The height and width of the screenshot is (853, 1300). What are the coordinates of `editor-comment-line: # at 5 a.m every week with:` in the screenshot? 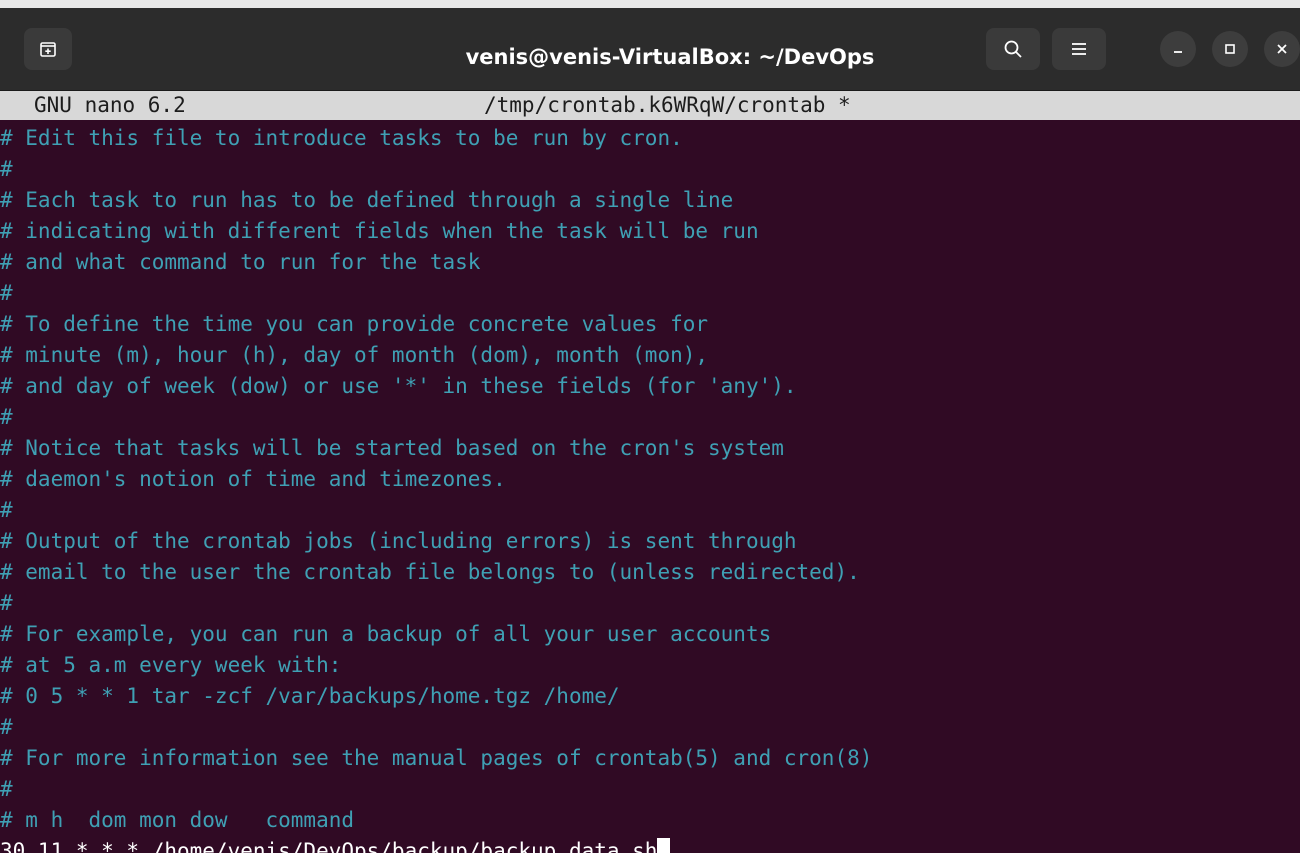 It's located at (171, 665).